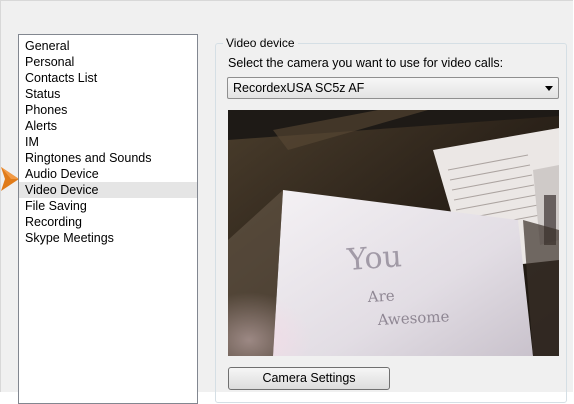 The height and width of the screenshot is (404, 574). What do you see at coordinates (108, 206) in the screenshot?
I see `sidebar-item-file-saving: File Saving` at bounding box center [108, 206].